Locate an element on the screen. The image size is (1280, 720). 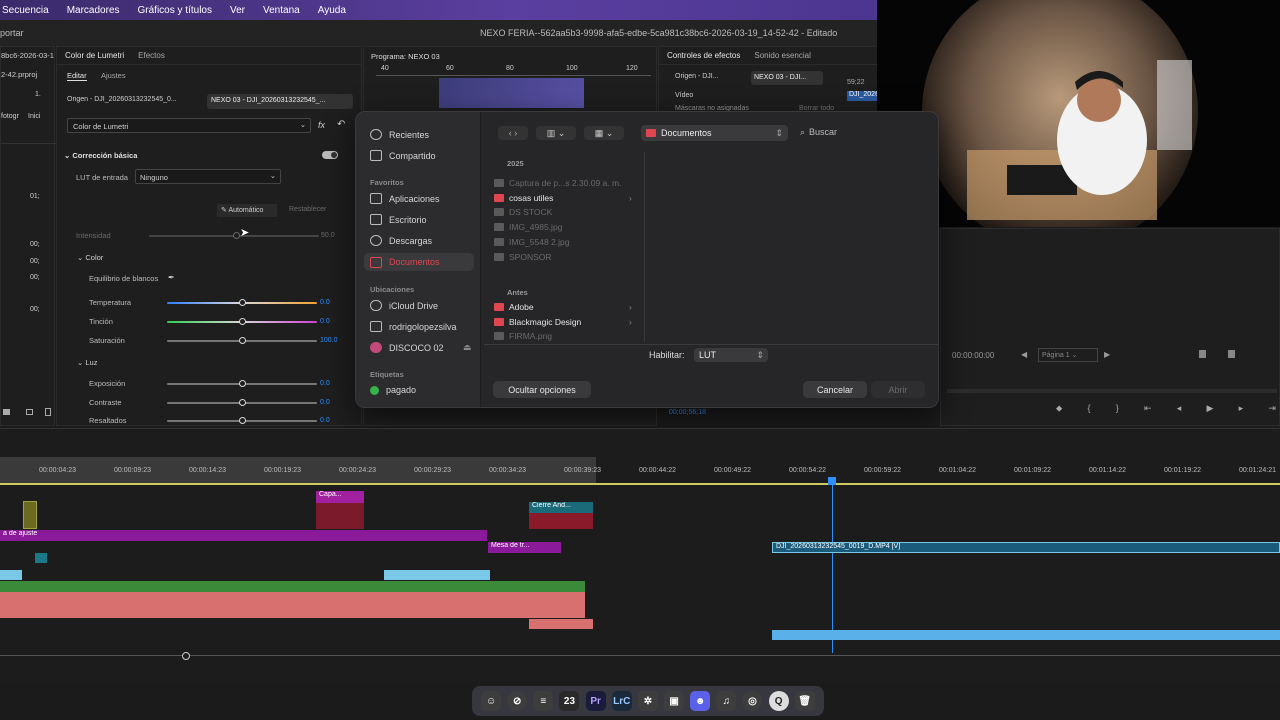
play-icon: ▶ is located at coordinates (1210, 408).